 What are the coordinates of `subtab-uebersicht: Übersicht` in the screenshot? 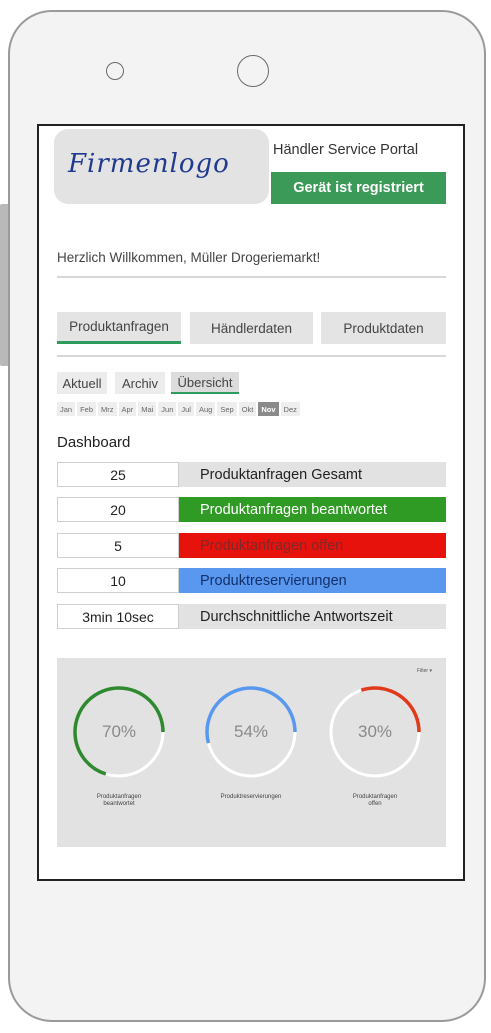 It's located at (205, 383).